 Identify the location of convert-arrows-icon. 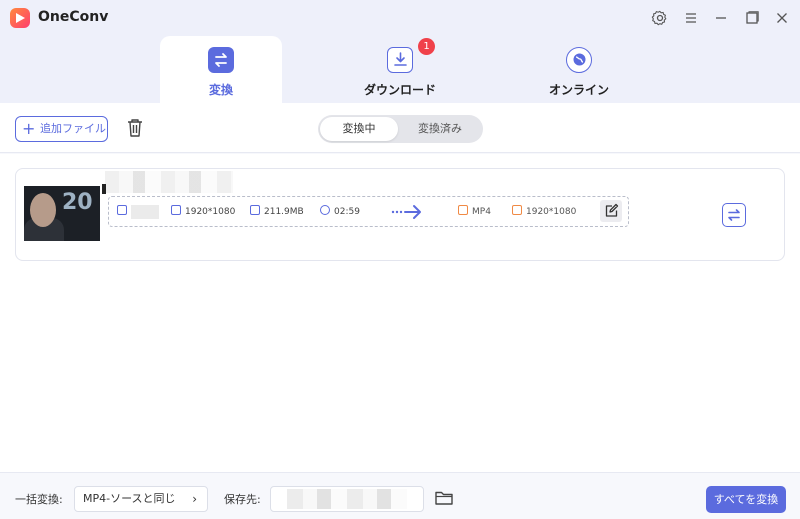
(221, 60).